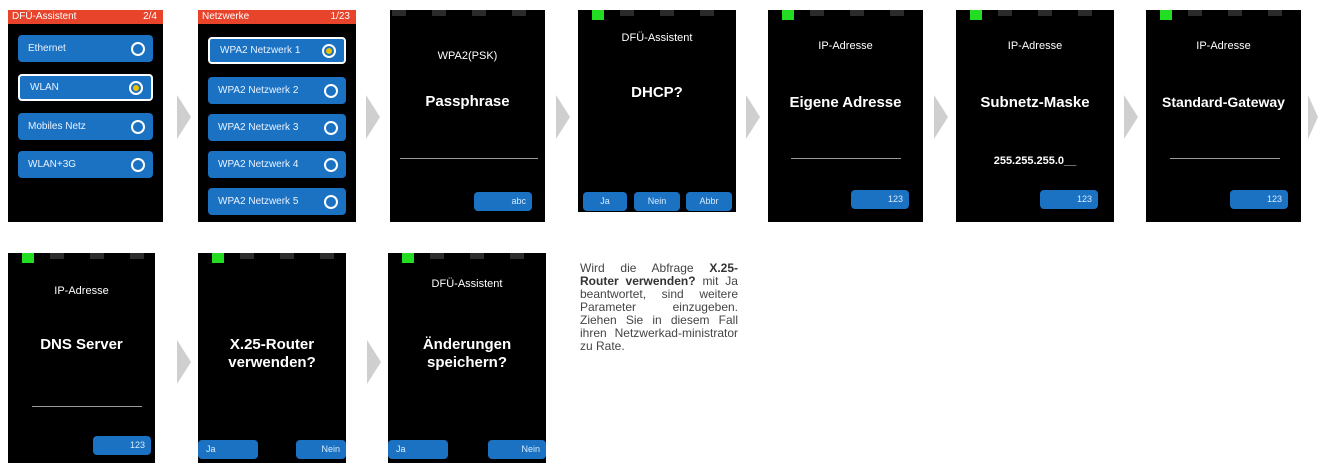 This screenshot has height=463, width=1318. I want to click on option-mobile-network: Mobiles Netz, so click(85, 126).